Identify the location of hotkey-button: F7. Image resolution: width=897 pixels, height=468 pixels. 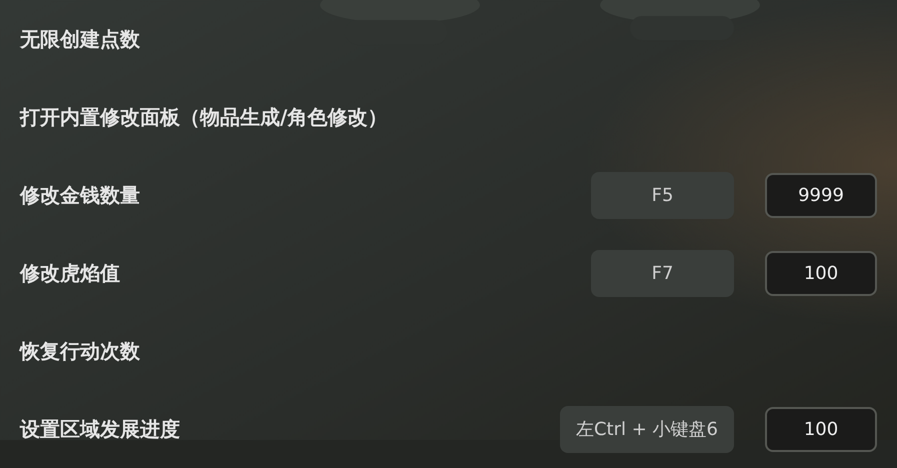
(662, 273).